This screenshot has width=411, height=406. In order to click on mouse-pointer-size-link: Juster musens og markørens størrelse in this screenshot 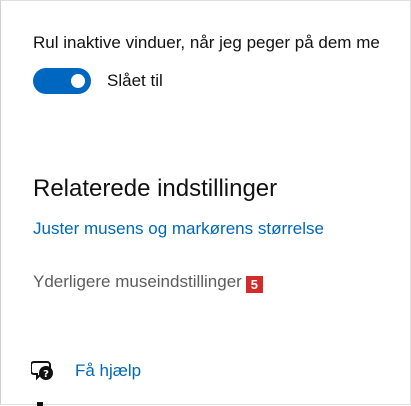, I will do `click(178, 229)`.